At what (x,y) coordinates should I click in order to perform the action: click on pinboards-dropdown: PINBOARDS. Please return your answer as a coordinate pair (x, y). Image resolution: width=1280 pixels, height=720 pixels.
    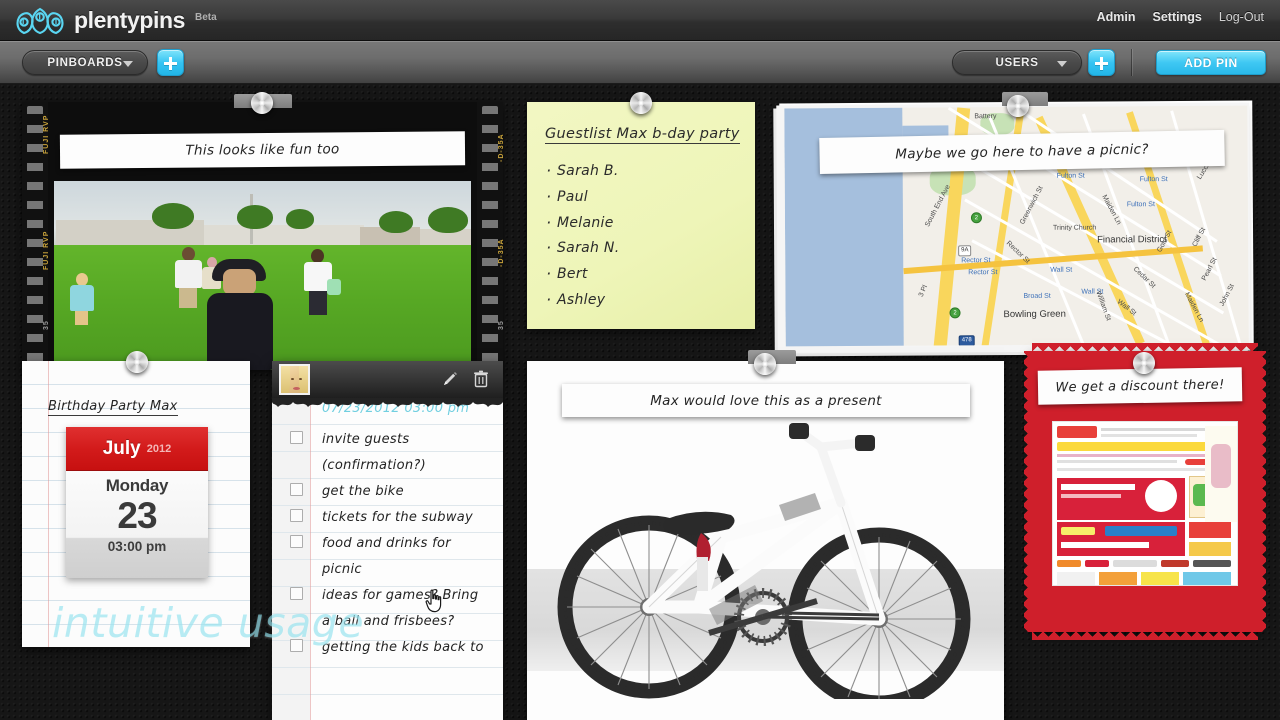
    Looking at the image, I should click on (85, 62).